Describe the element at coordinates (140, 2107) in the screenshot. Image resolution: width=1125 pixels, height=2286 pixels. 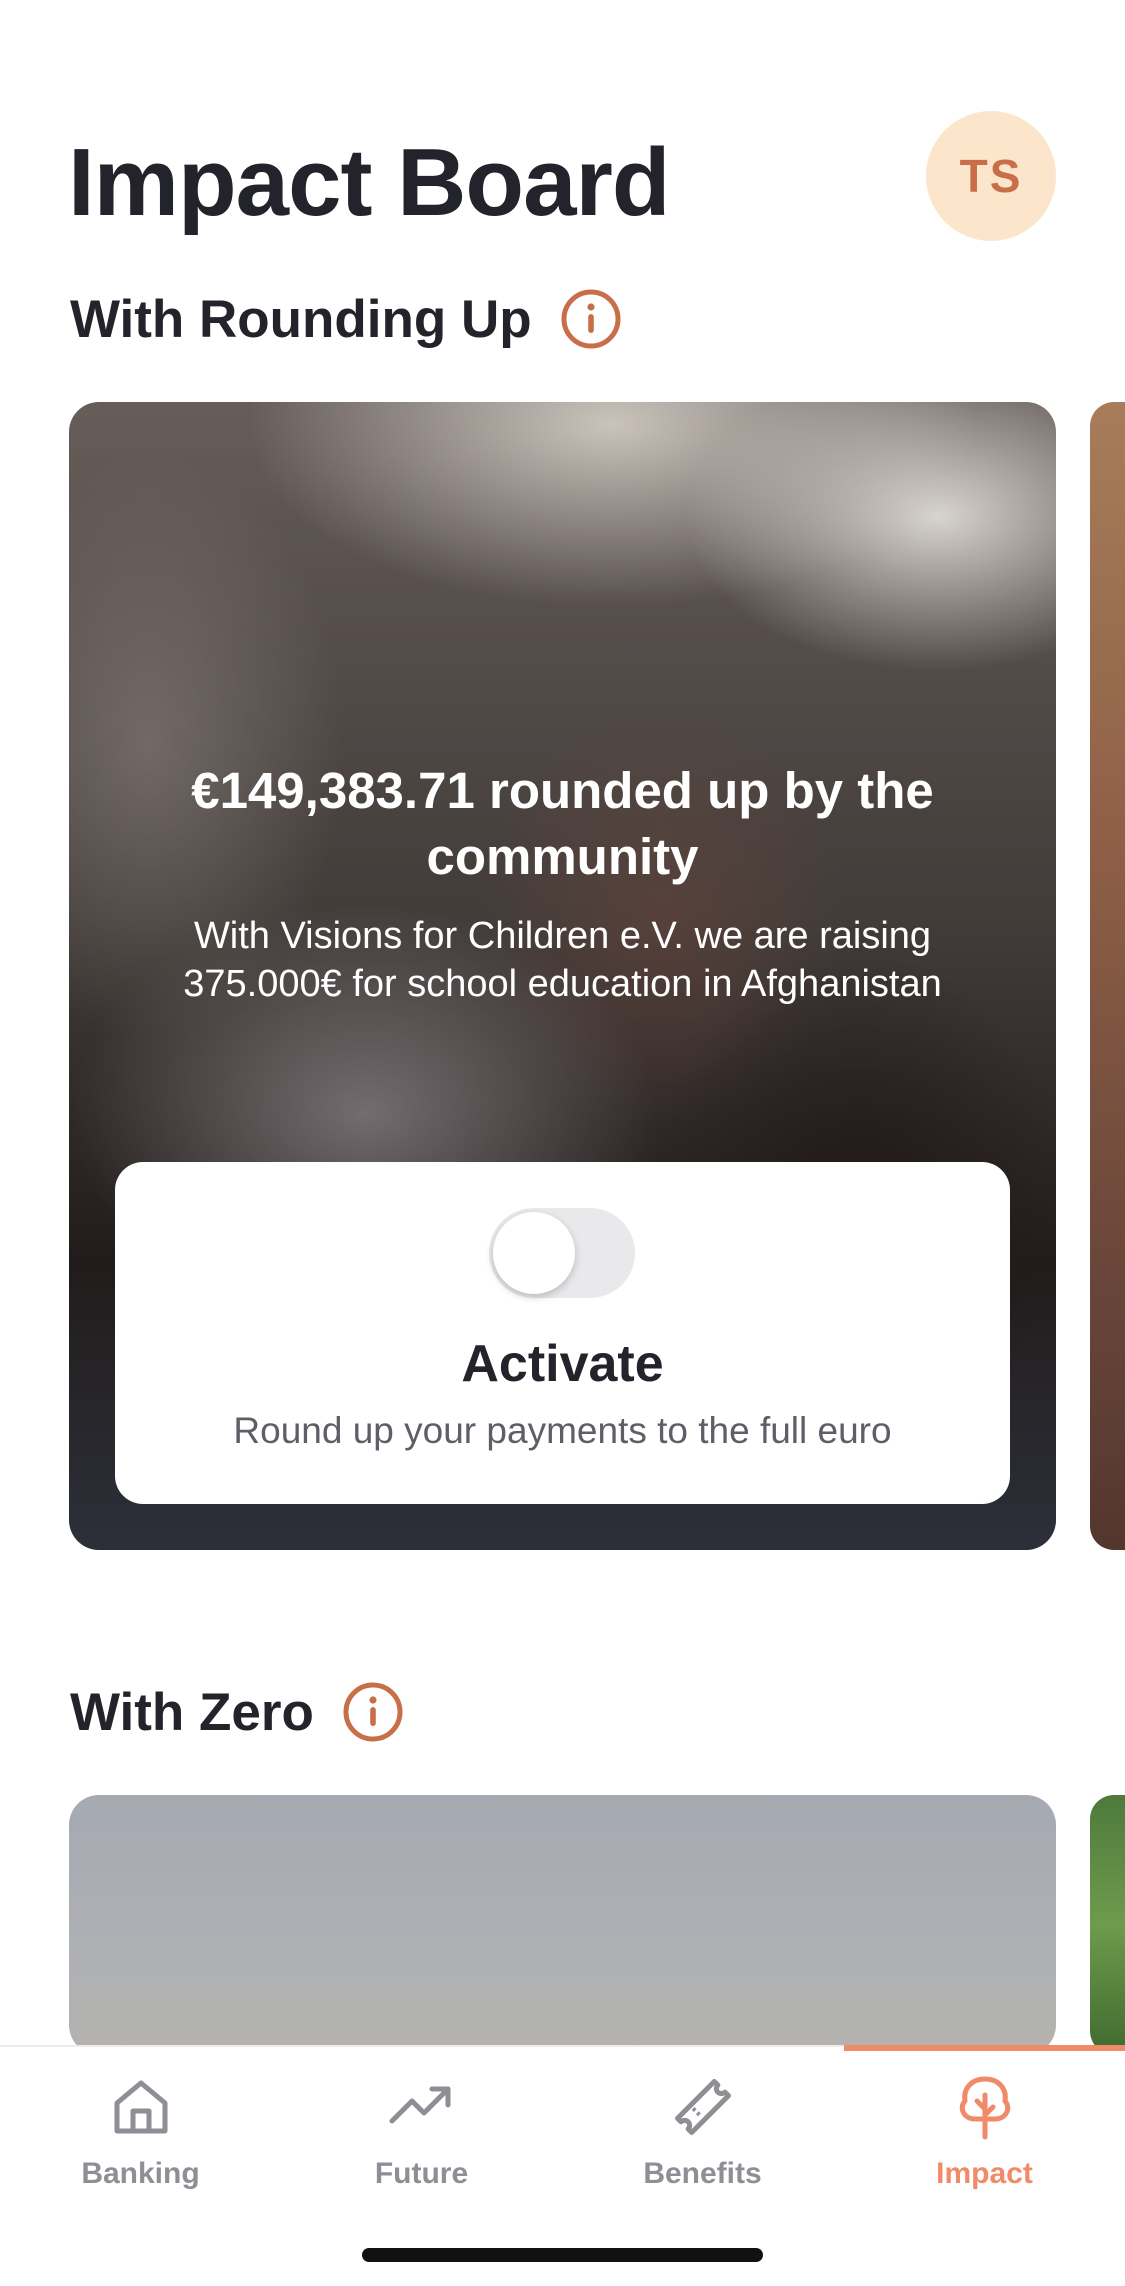
I see `home-icon` at that location.